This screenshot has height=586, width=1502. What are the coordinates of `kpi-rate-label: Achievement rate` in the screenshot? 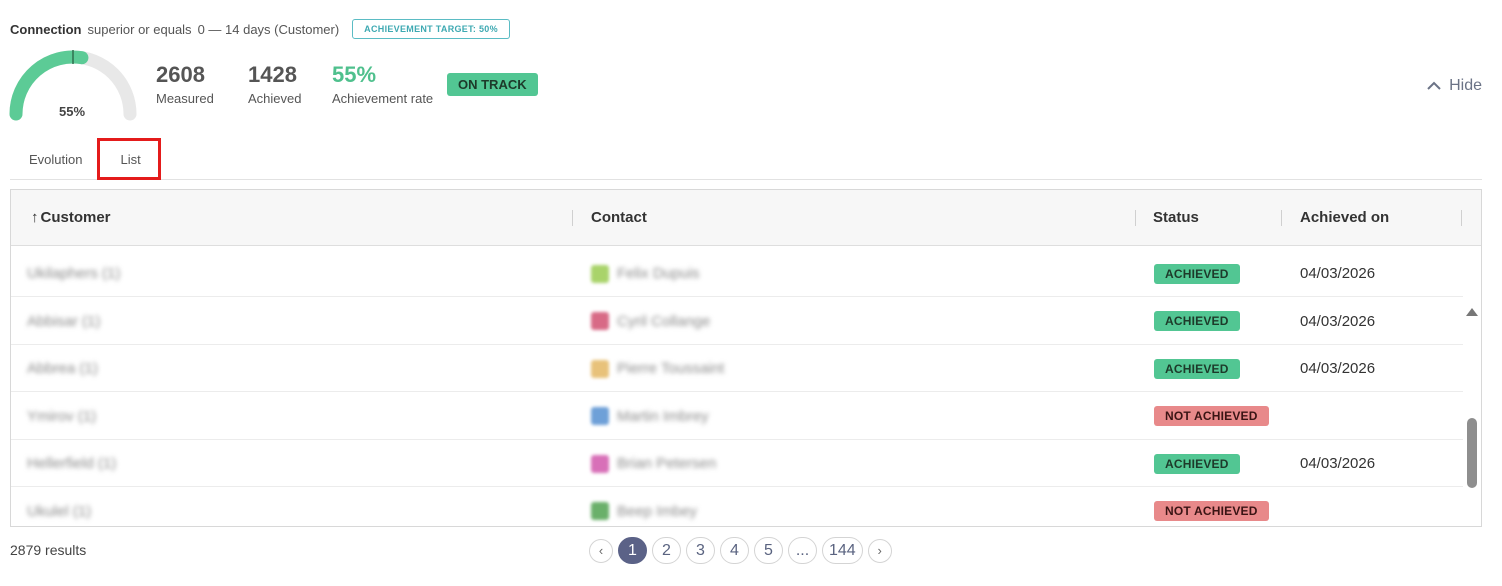 It's located at (383, 98).